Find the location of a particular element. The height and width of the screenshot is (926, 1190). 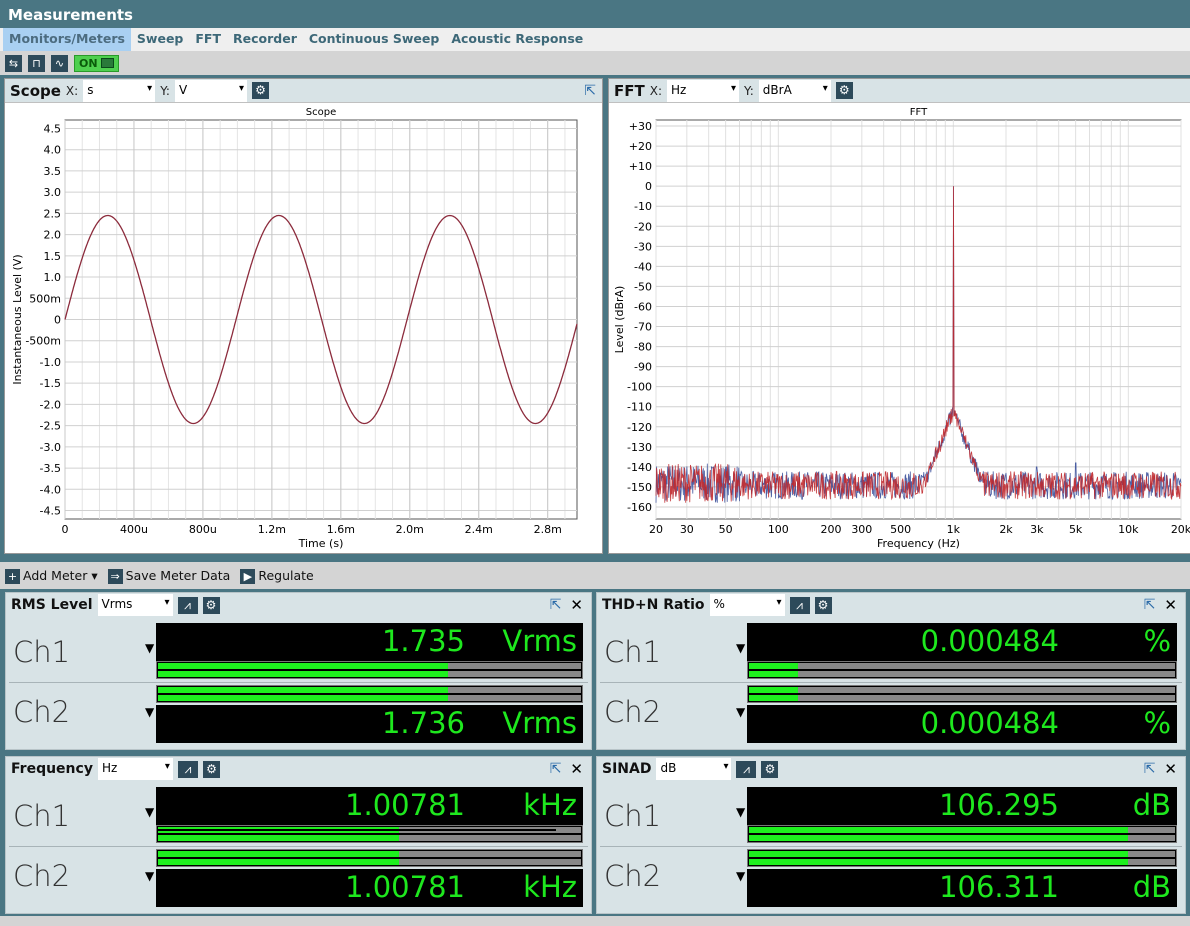

tab-continuous-sweep: Continuous Sweep is located at coordinates (374, 39).